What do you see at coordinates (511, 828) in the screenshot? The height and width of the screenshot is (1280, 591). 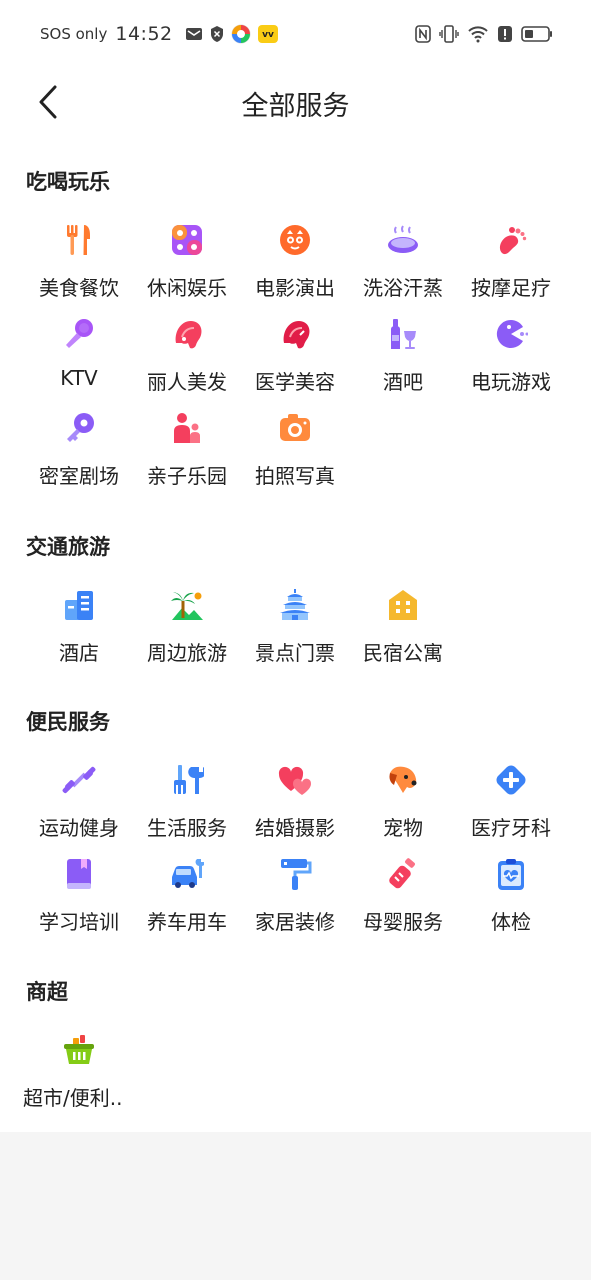 I see `service-label: 医疗牙科` at bounding box center [511, 828].